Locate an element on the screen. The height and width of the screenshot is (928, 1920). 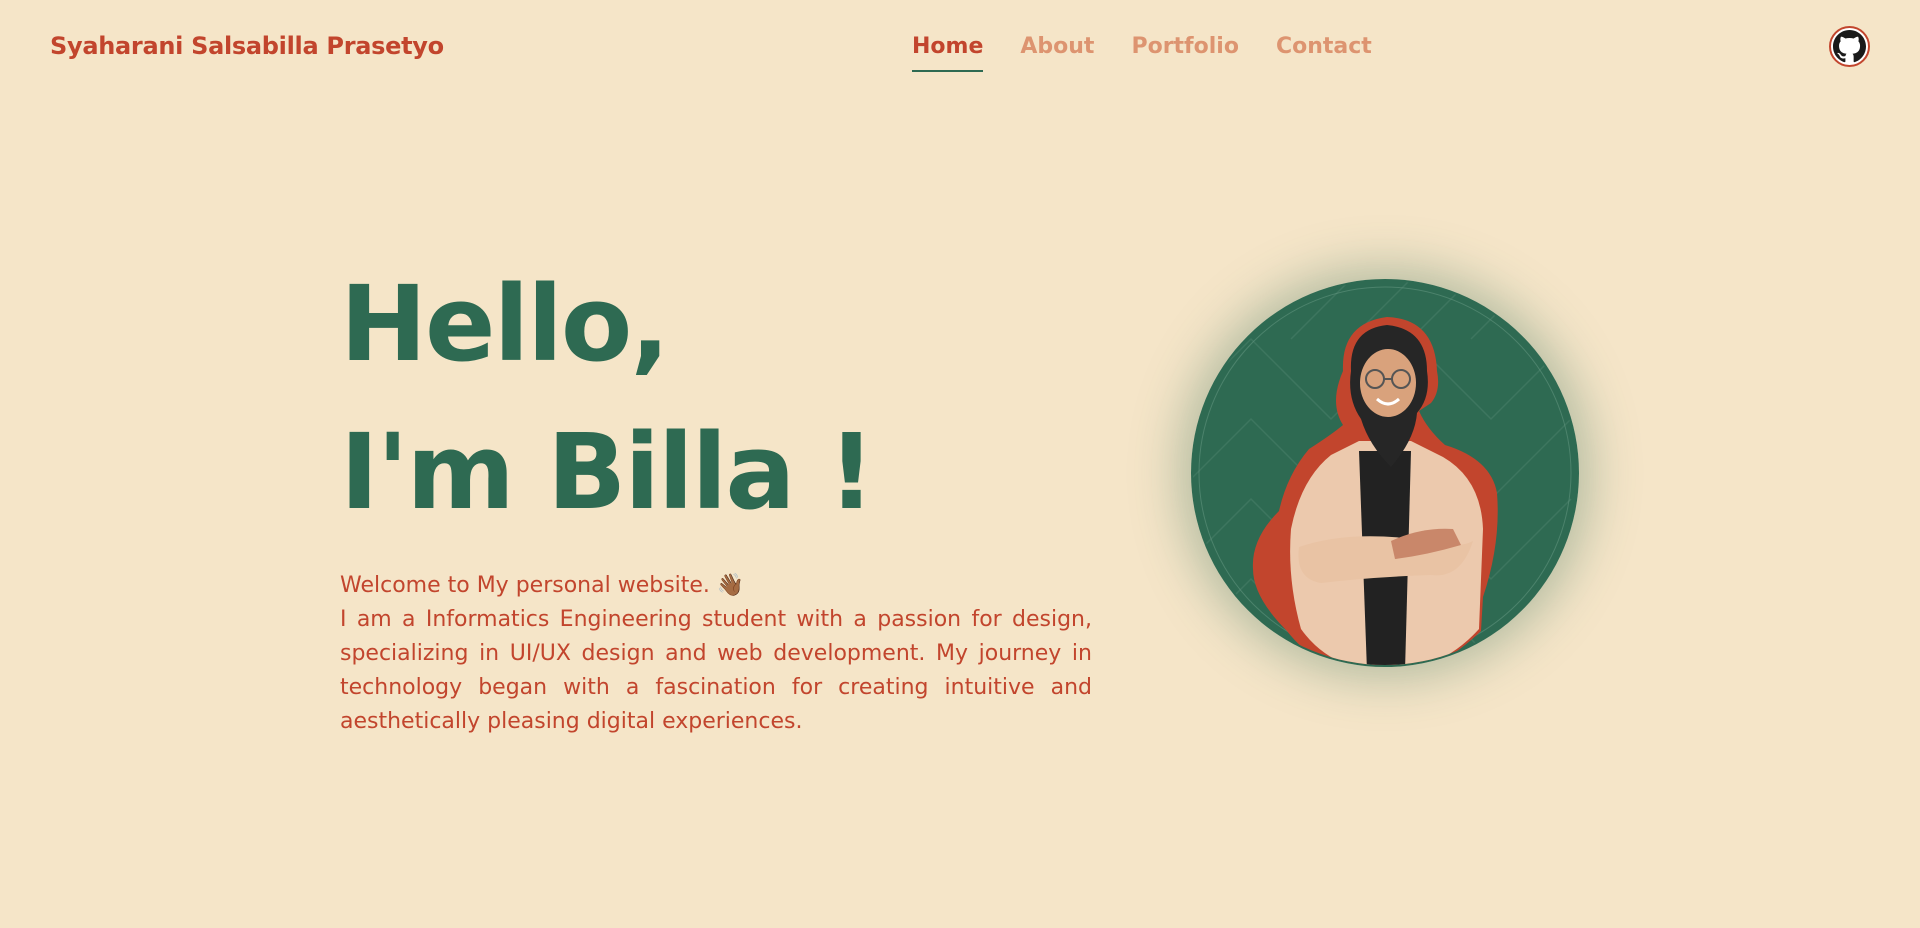
profile-photo-graphic is located at coordinates (1385, 473).